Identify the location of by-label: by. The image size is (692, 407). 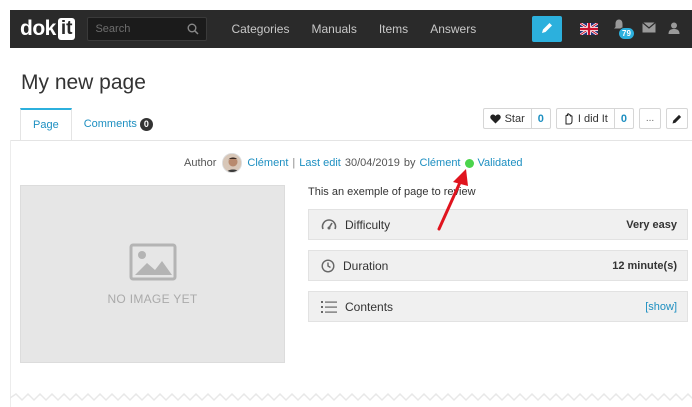
(409, 163).